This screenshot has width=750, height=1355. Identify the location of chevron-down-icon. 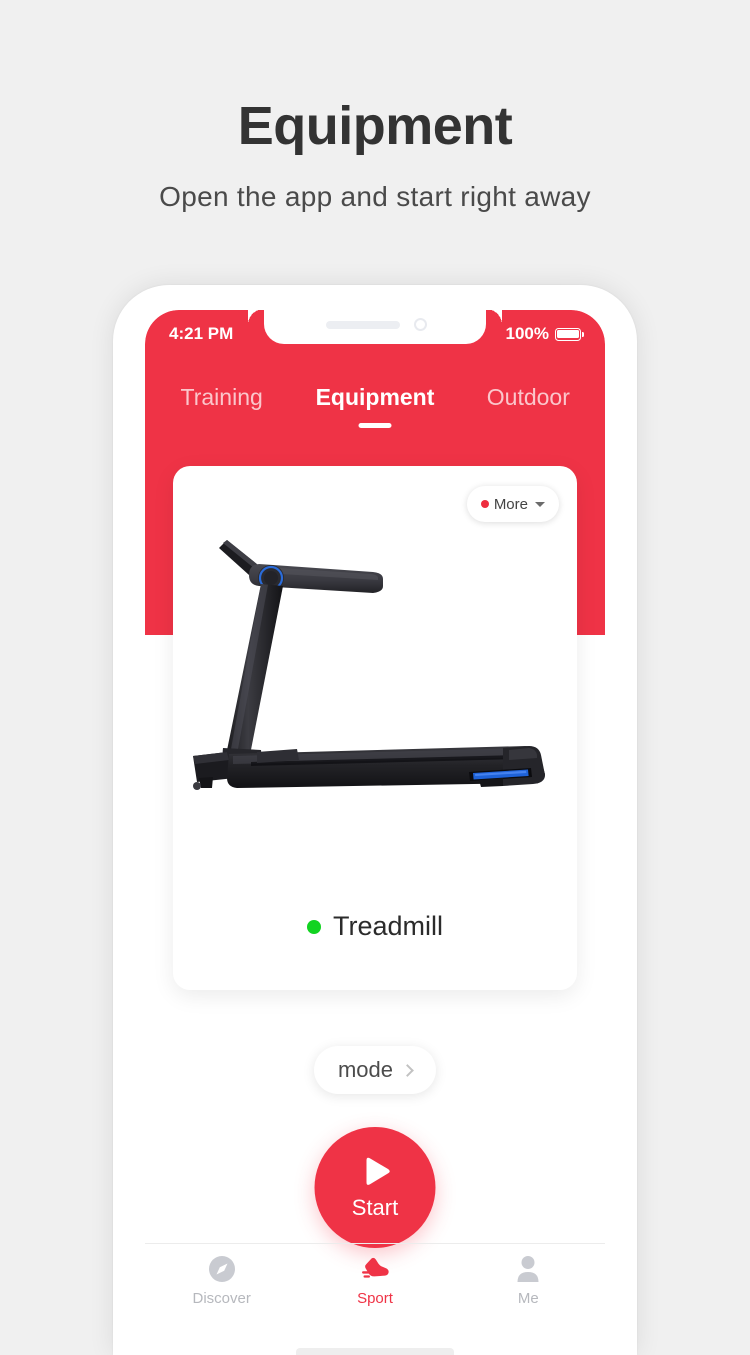
(540, 504).